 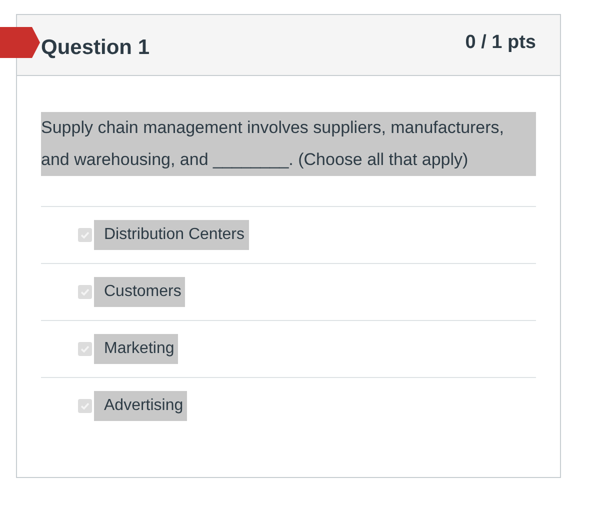 I want to click on option-label: Marketing, so click(x=136, y=349).